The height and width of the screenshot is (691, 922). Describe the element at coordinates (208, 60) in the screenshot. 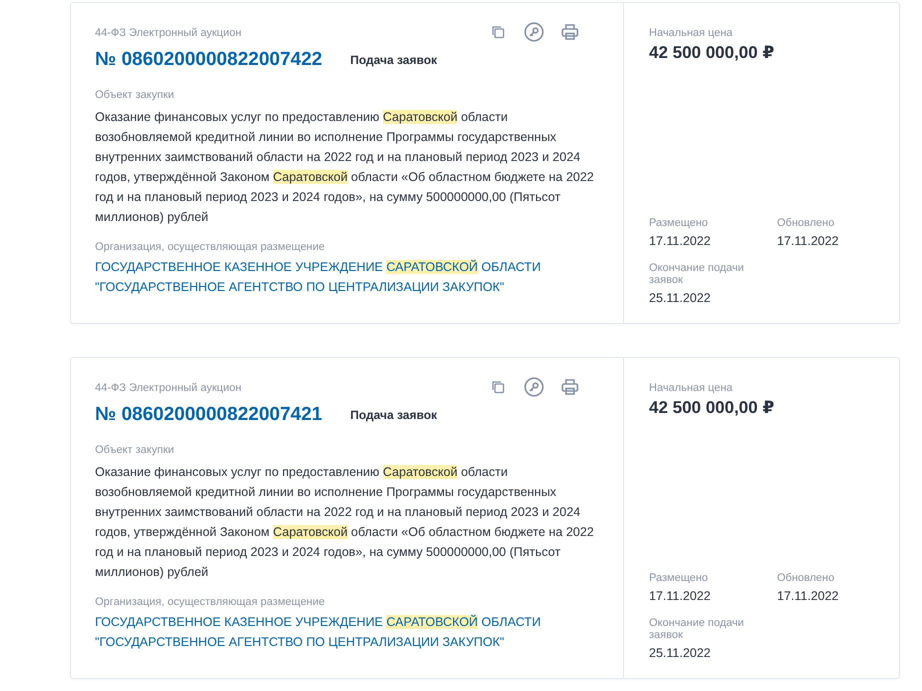

I see `tender-number-link: № 0860200000822007422` at that location.